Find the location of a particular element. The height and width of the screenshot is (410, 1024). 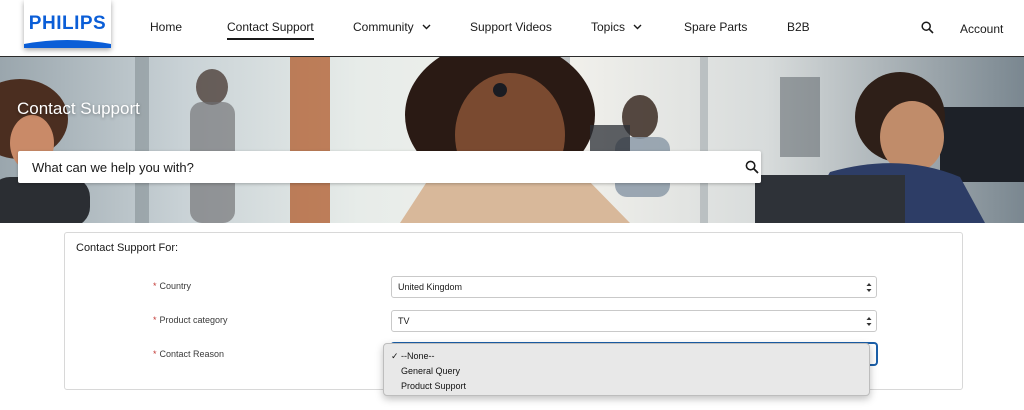

hero-search-box is located at coordinates (389, 167).